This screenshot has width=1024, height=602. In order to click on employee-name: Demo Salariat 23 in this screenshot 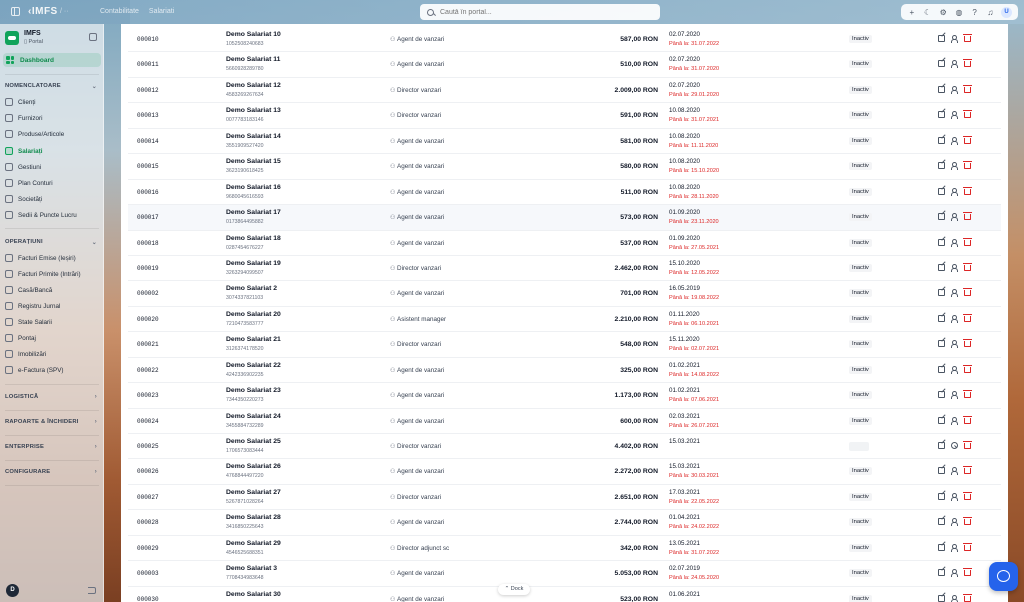, I will do `click(253, 390)`.